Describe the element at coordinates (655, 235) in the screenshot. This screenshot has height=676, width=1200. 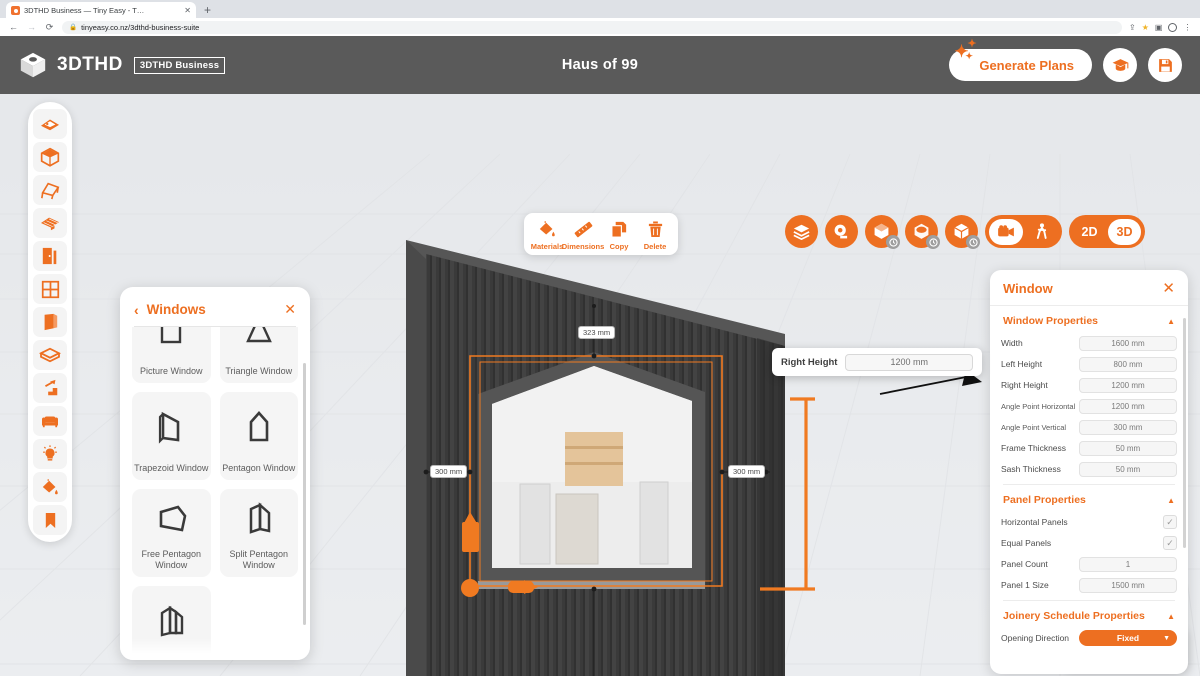
I see `delete-button: Delete` at that location.